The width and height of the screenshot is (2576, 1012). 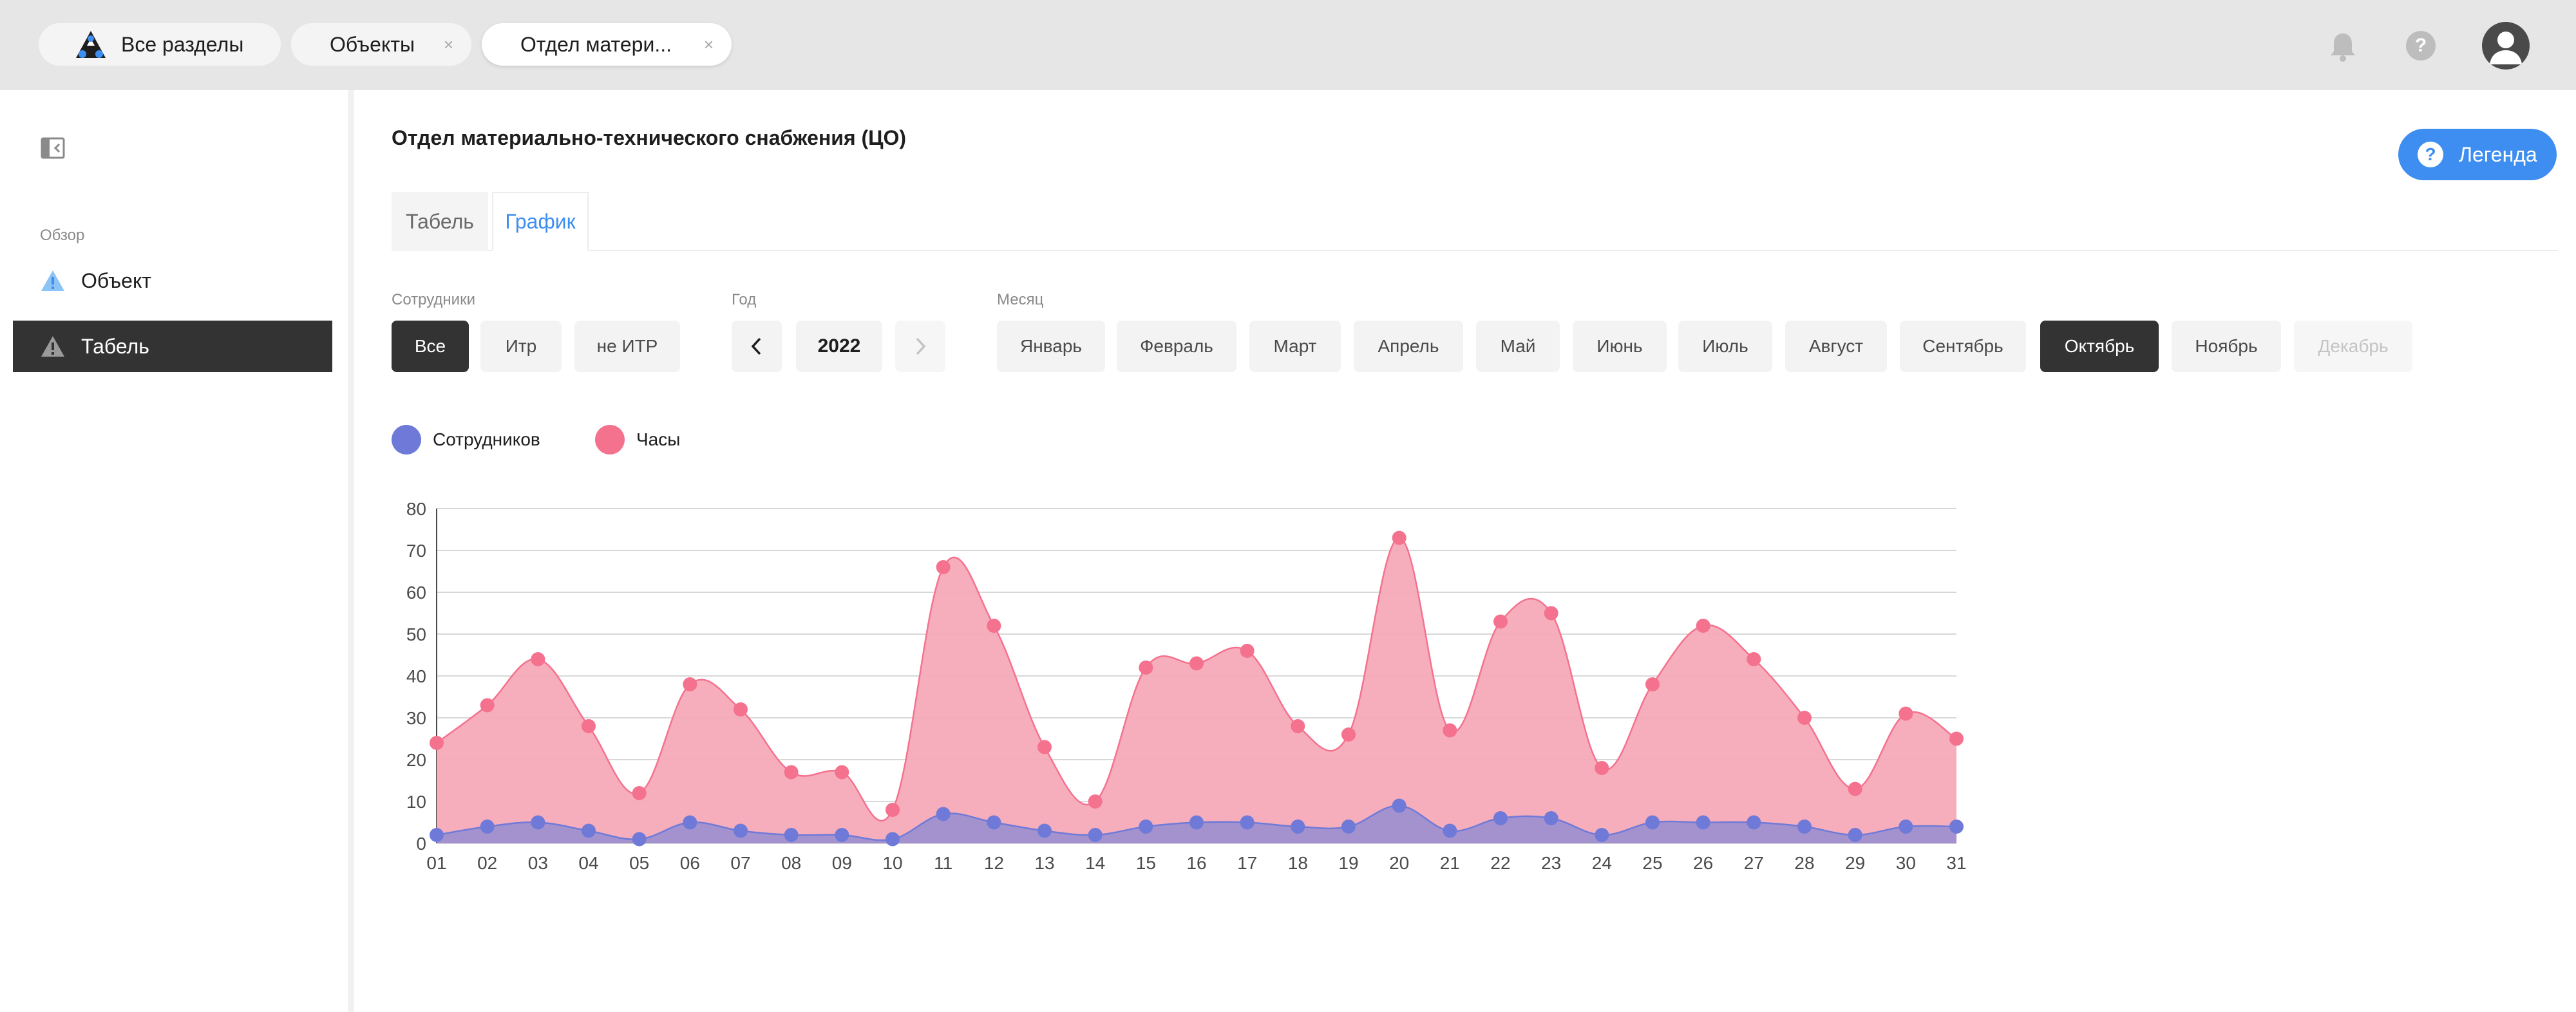 I want to click on employees-filter-label: Сотрудники, so click(x=433, y=299).